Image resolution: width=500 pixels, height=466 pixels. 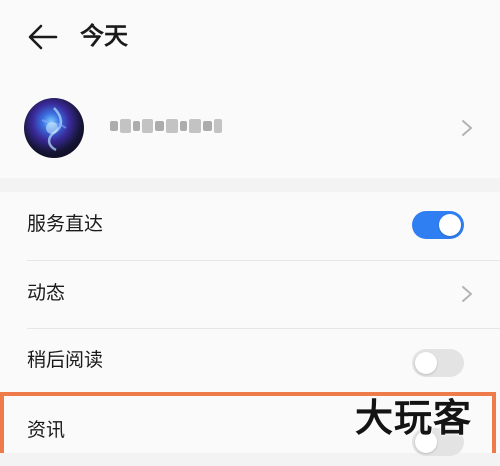 I want to click on back-button, so click(x=43, y=37).